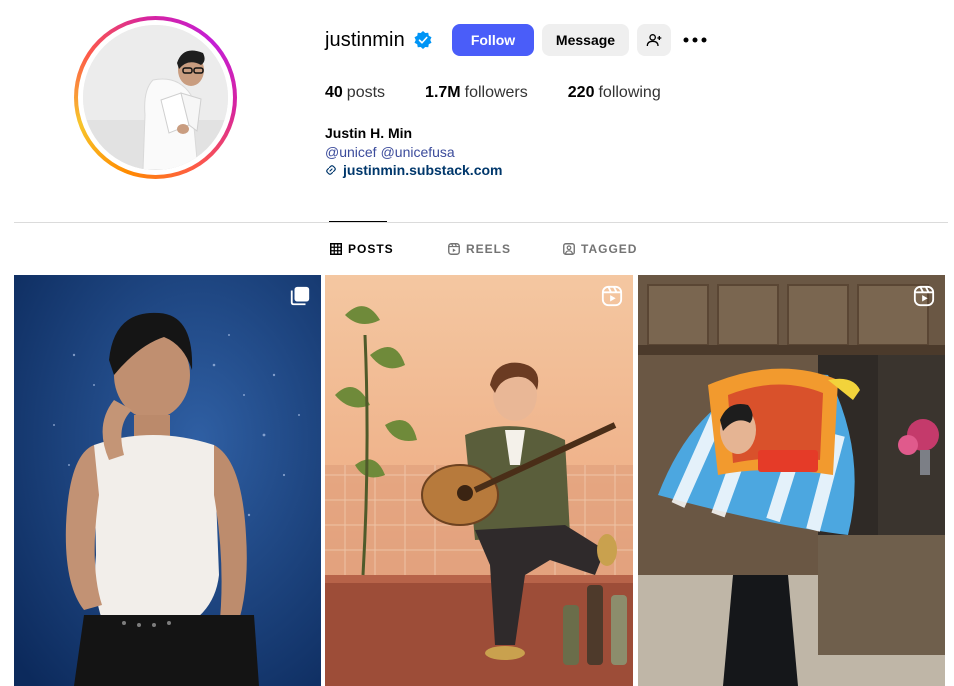  What do you see at coordinates (489, 249) in the screenshot?
I see `tab-label: REELS` at bounding box center [489, 249].